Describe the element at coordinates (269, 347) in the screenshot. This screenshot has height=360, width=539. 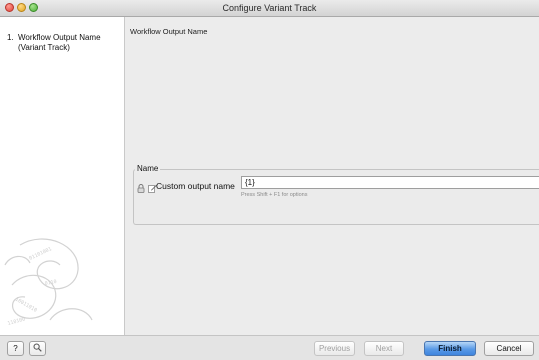
I see `dialog-footer: ? Previous Next Finish Cancel` at that location.